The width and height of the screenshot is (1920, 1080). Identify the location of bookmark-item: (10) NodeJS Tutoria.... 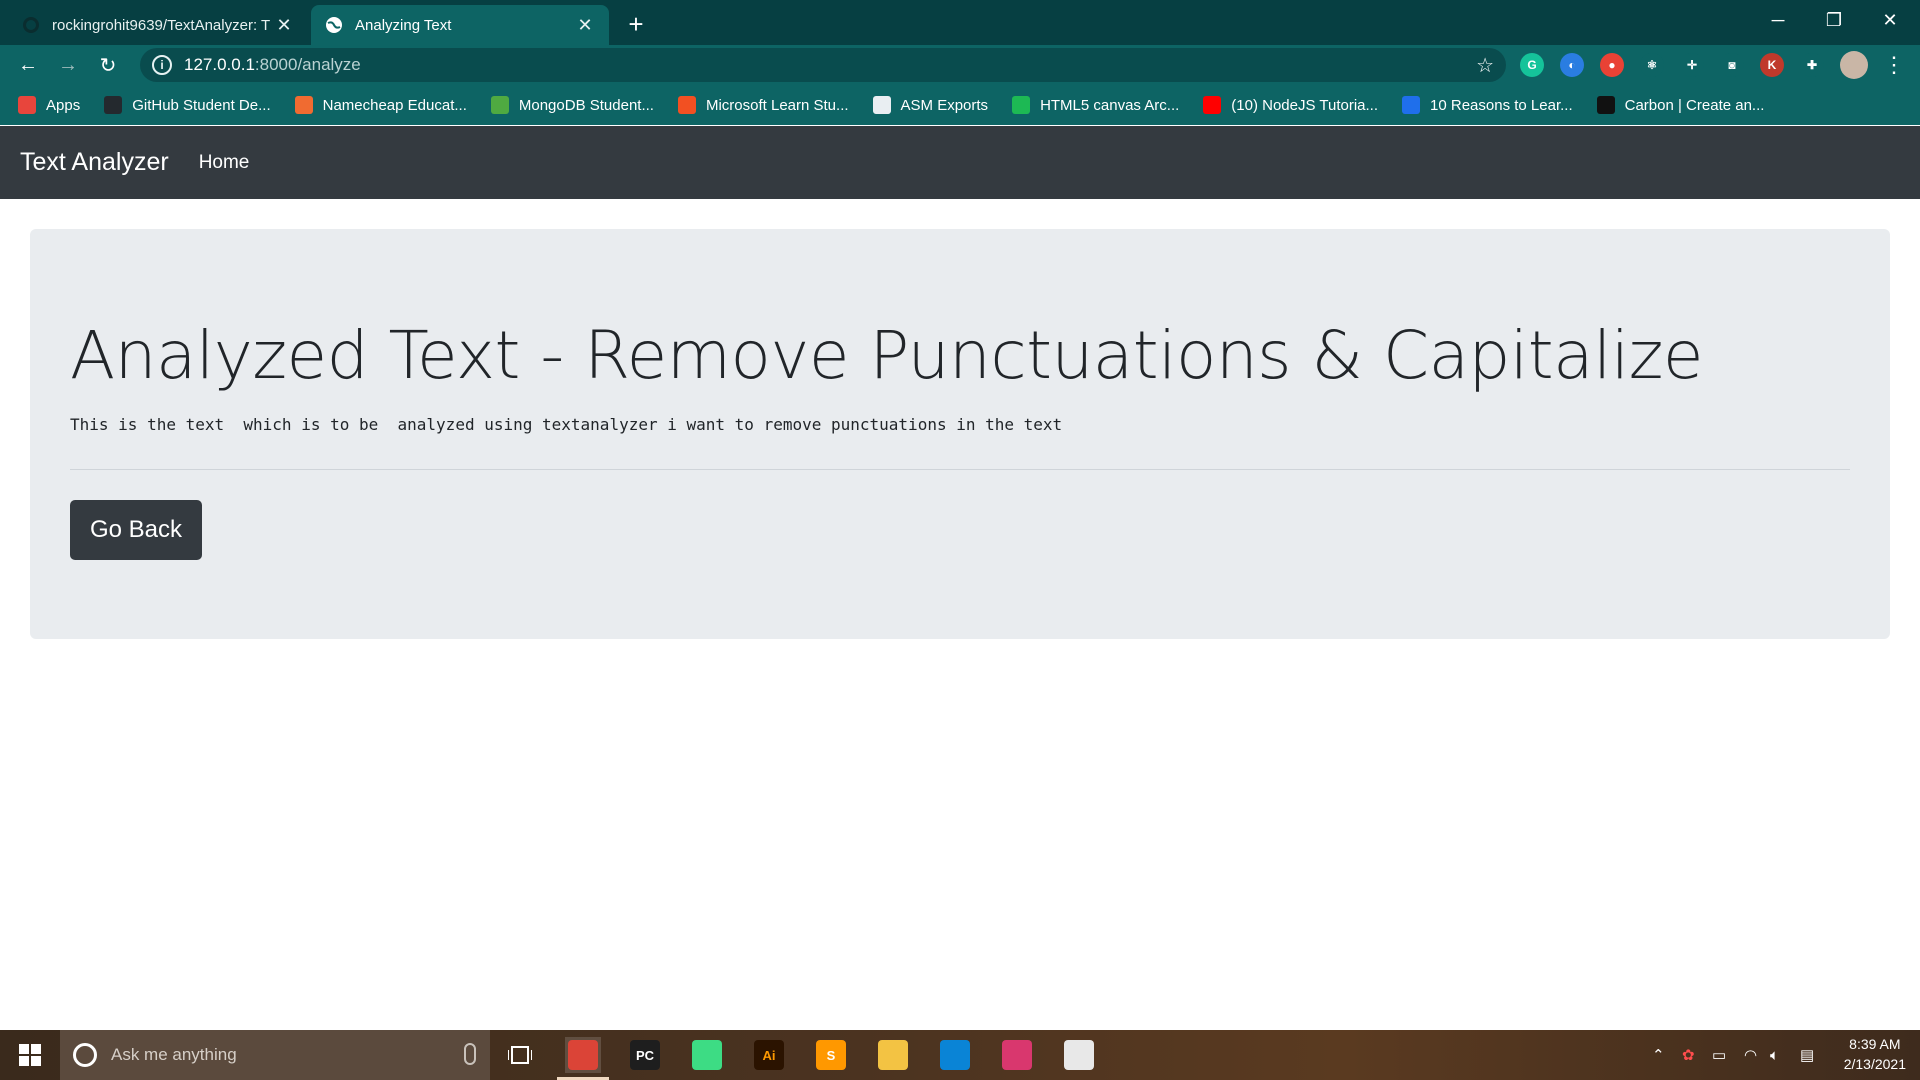
(1290, 105).